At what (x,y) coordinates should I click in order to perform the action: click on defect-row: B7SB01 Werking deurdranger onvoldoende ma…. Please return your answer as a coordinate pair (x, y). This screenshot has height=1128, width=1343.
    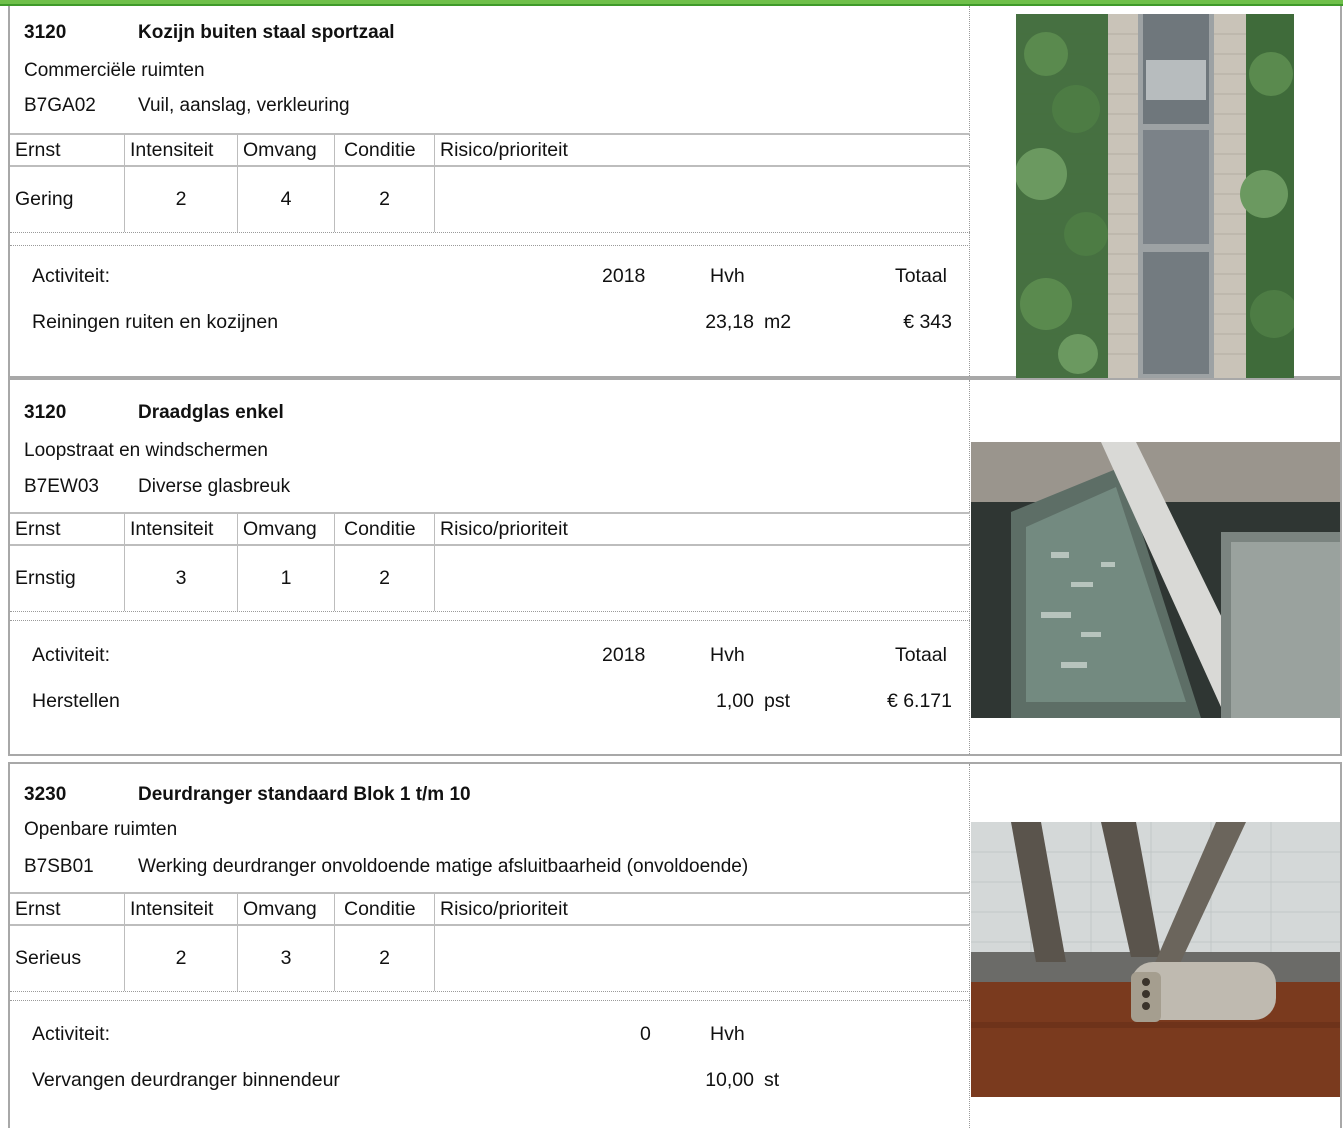
    Looking at the image, I should click on (386, 867).